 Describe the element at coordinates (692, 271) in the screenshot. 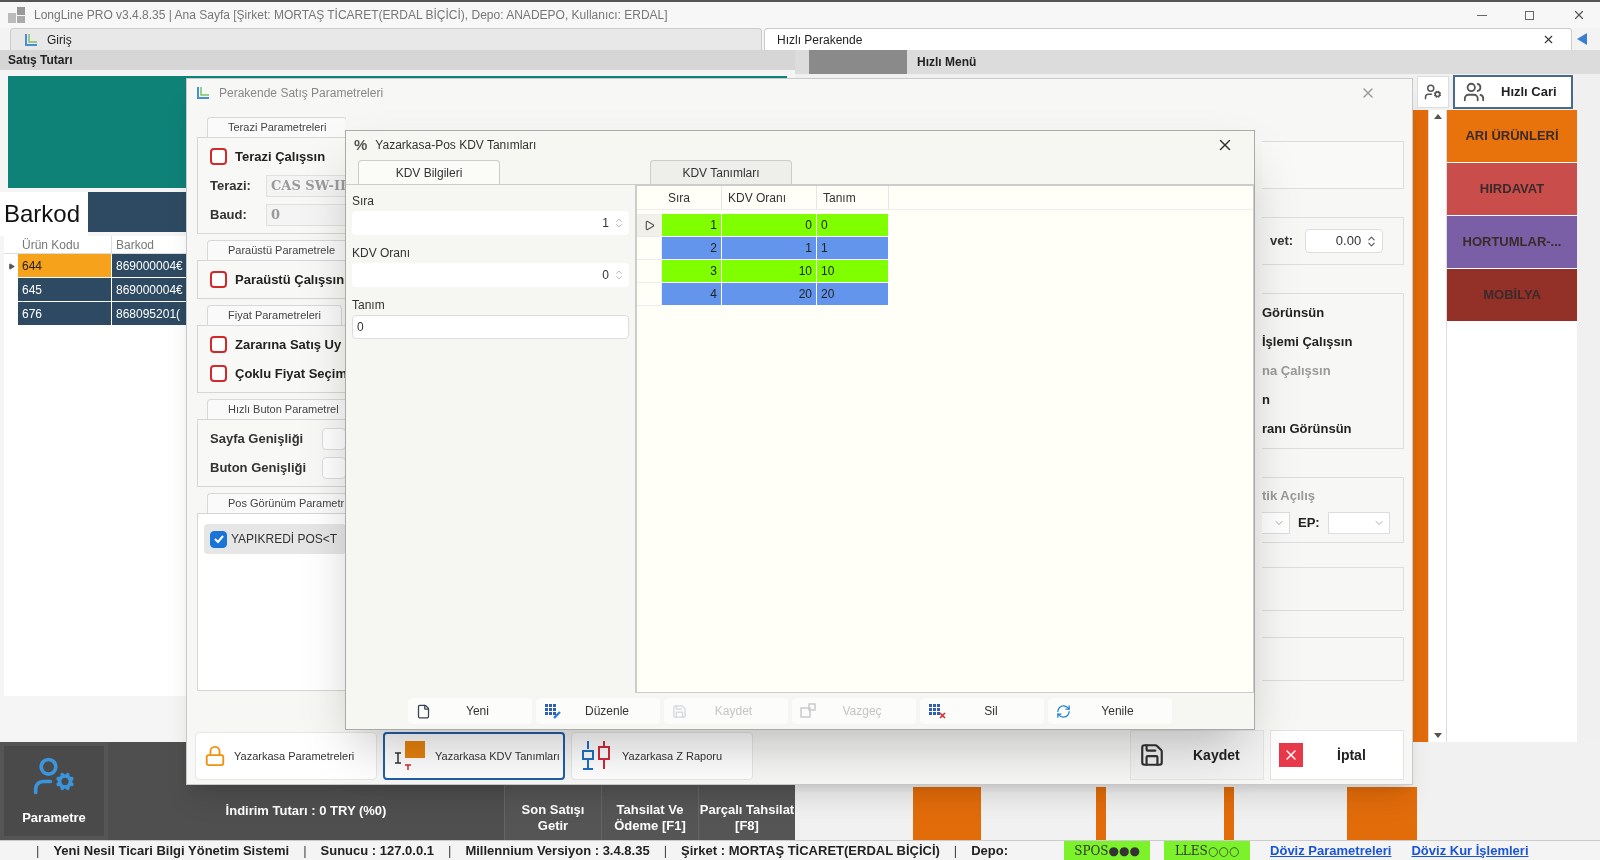

I see `table-cell: 3` at that location.